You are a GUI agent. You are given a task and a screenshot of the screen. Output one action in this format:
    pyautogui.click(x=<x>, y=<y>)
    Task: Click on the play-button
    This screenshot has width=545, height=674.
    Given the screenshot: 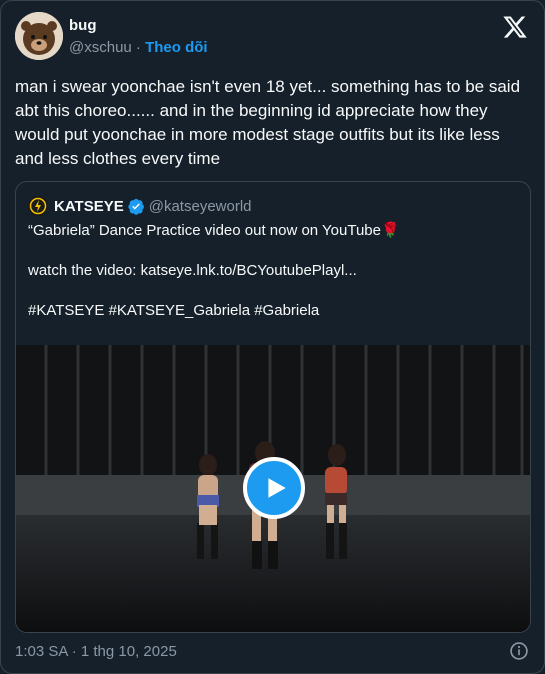 What is the action you would take?
    pyautogui.click(x=274, y=488)
    